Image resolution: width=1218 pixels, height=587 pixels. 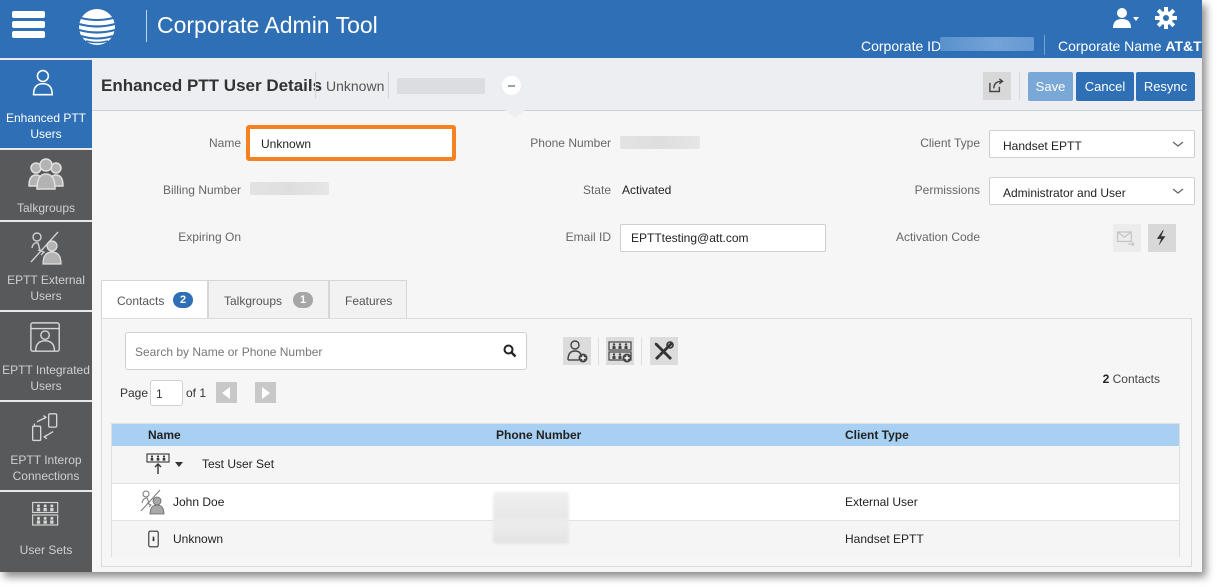 I want to click on contacts-search-input: Search by Name or Phone Number, so click(x=326, y=351).